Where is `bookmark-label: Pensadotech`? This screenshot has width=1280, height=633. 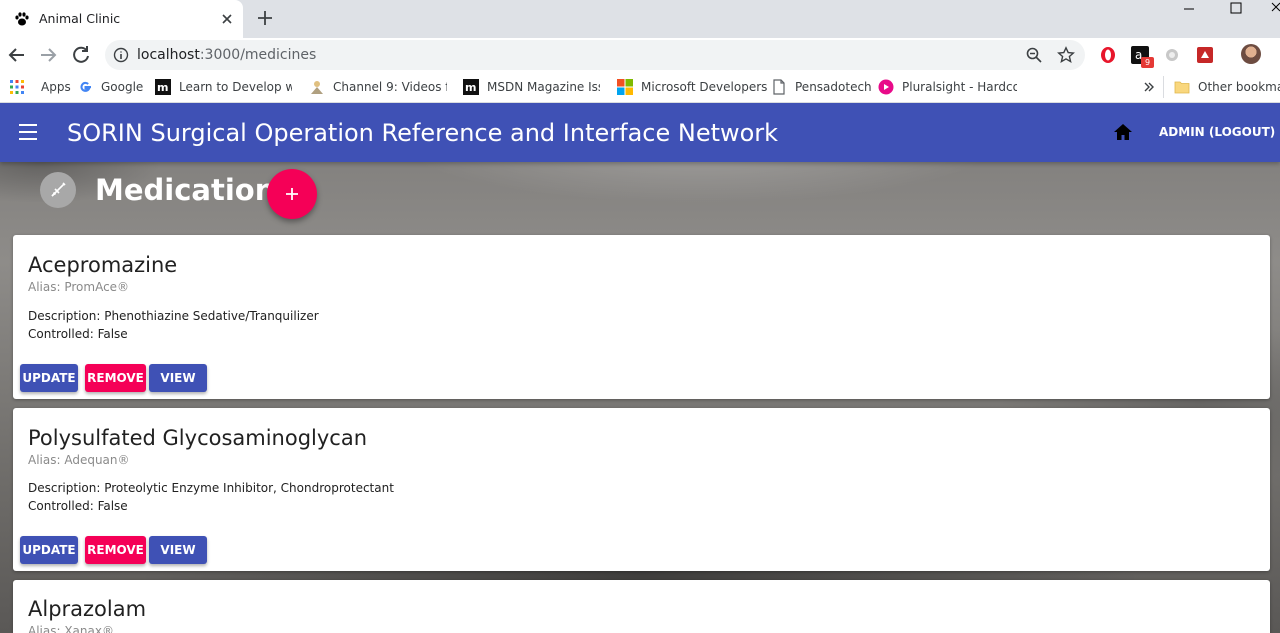
bookmark-label: Pensadotech is located at coordinates (833, 87).